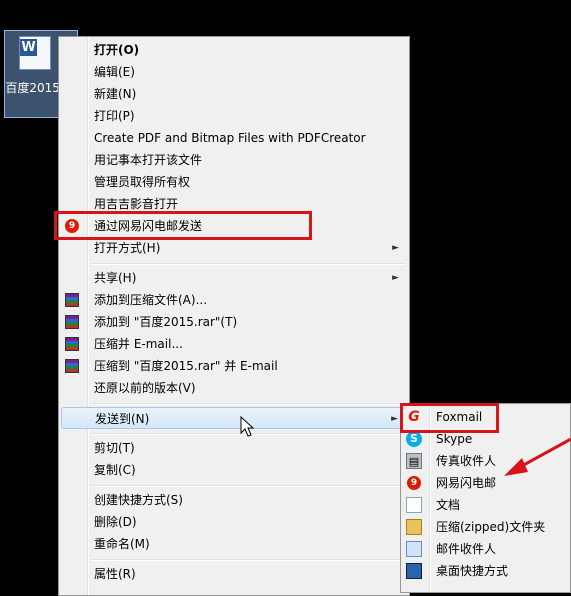 Image resolution: width=571 pixels, height=596 pixels. I want to click on annotation-arrow, so click(537, 456).